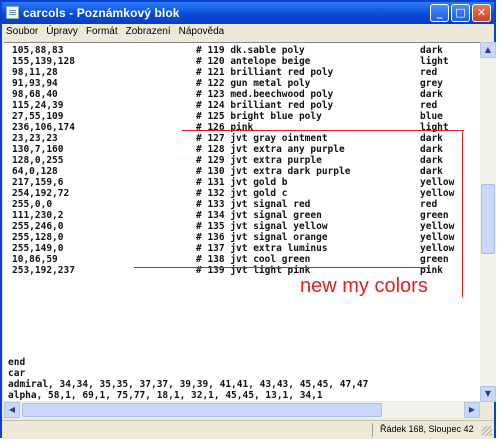 This screenshot has width=500, height=442. What do you see at coordinates (253, 204) in the screenshot?
I see `color-entry: # 133 jvt signal red` at bounding box center [253, 204].